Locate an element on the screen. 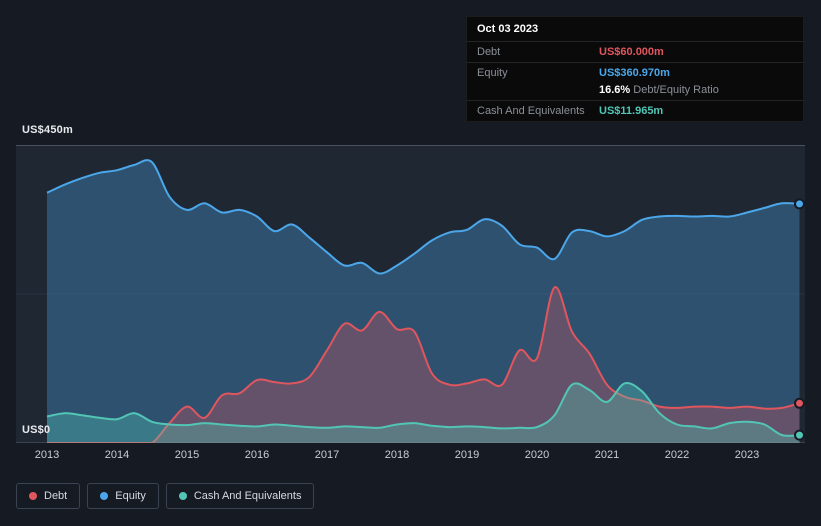  x-tick: 2020 is located at coordinates (537, 455).